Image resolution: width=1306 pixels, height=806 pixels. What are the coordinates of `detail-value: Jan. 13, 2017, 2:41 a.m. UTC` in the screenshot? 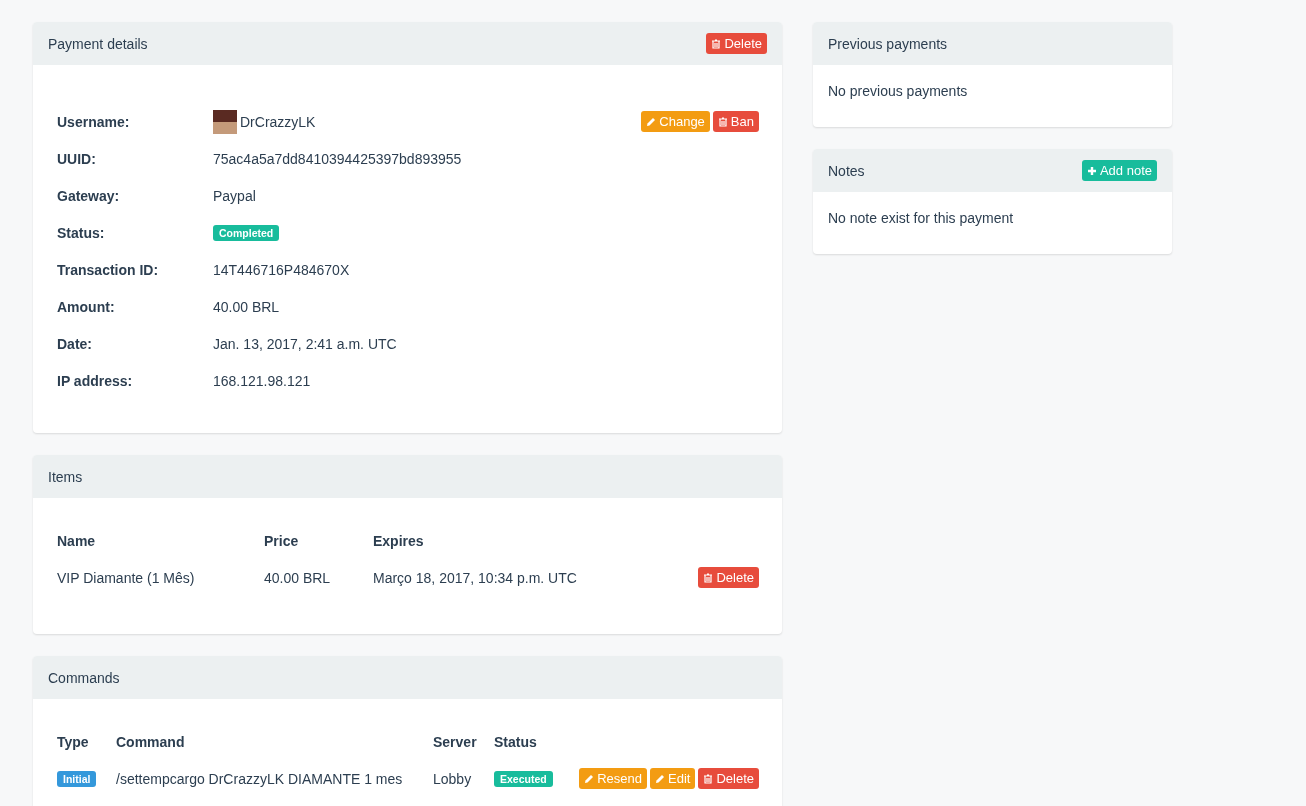 It's located at (305, 343).